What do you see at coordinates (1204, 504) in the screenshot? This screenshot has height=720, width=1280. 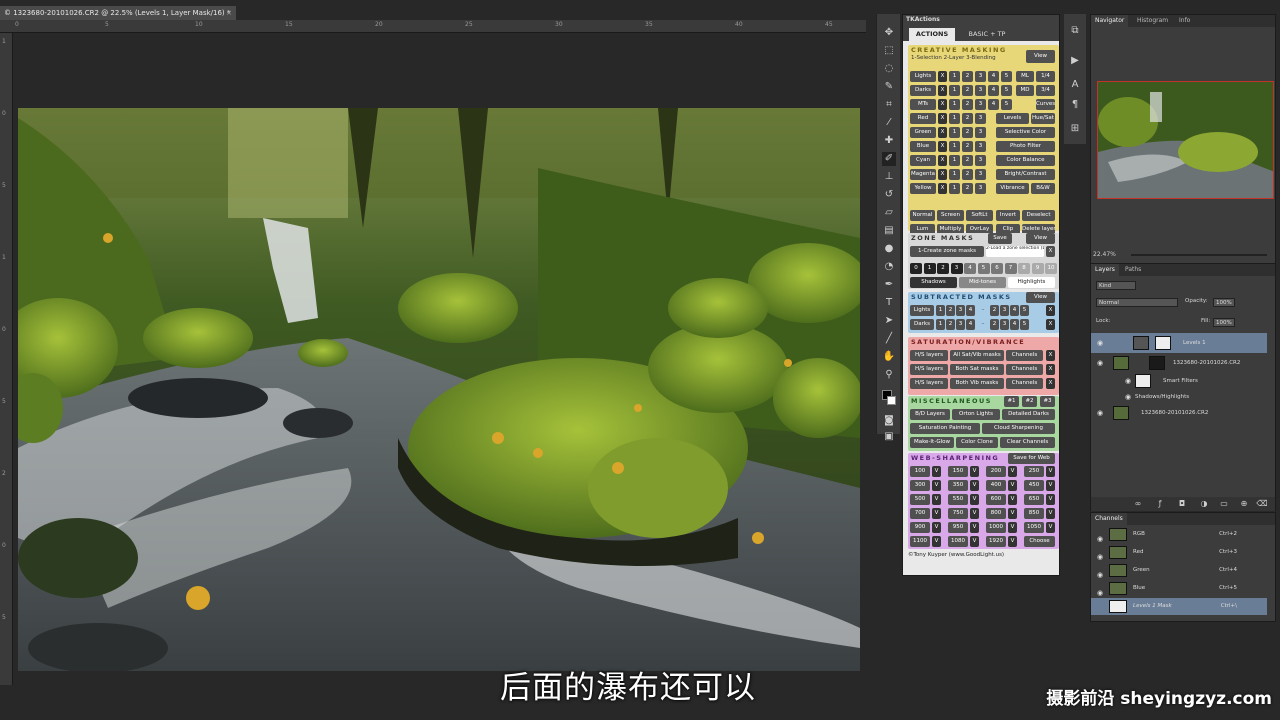 I see `new-adjustment-icon: ◑` at bounding box center [1204, 504].